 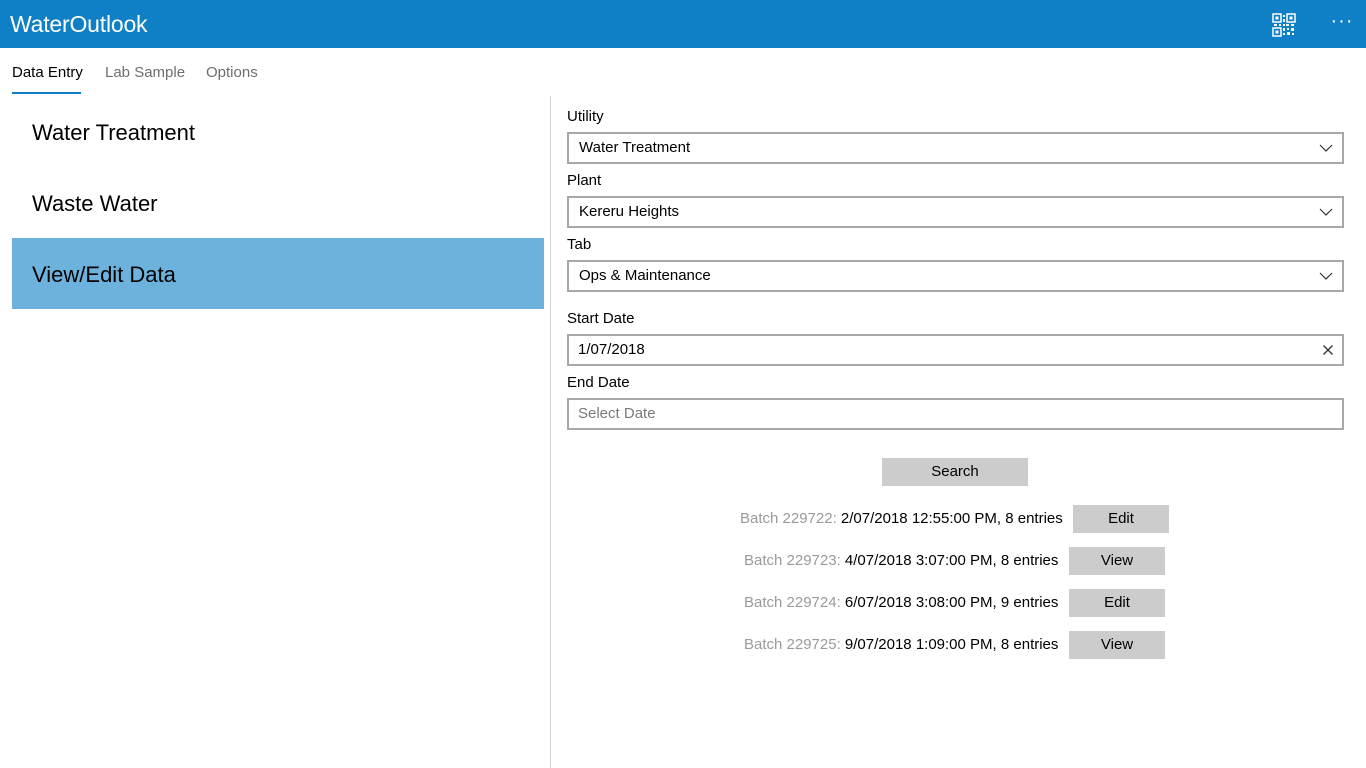 I want to click on plant-label: Plant, so click(x=584, y=180).